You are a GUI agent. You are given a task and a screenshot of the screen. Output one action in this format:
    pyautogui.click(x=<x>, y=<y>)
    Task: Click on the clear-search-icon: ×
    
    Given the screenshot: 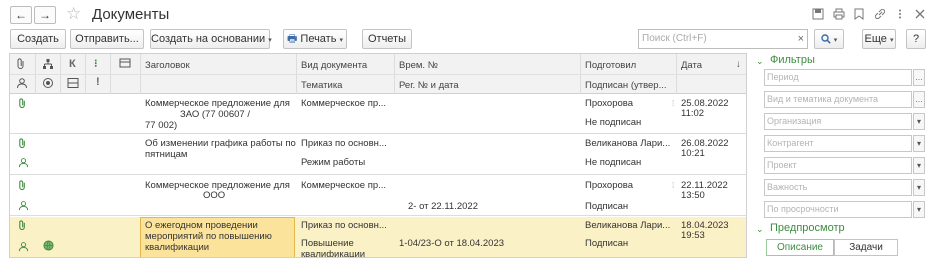 What is the action you would take?
    pyautogui.click(x=801, y=39)
    